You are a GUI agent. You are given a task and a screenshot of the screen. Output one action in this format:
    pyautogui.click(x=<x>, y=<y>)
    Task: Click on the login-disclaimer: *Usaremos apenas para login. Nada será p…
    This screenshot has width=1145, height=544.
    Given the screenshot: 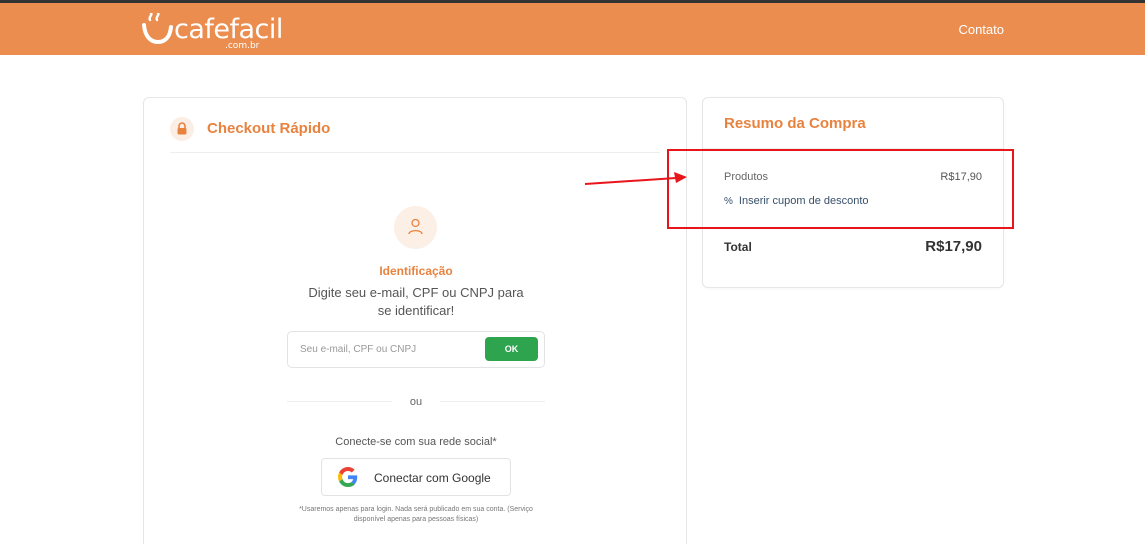 What is the action you would take?
    pyautogui.click(x=416, y=514)
    